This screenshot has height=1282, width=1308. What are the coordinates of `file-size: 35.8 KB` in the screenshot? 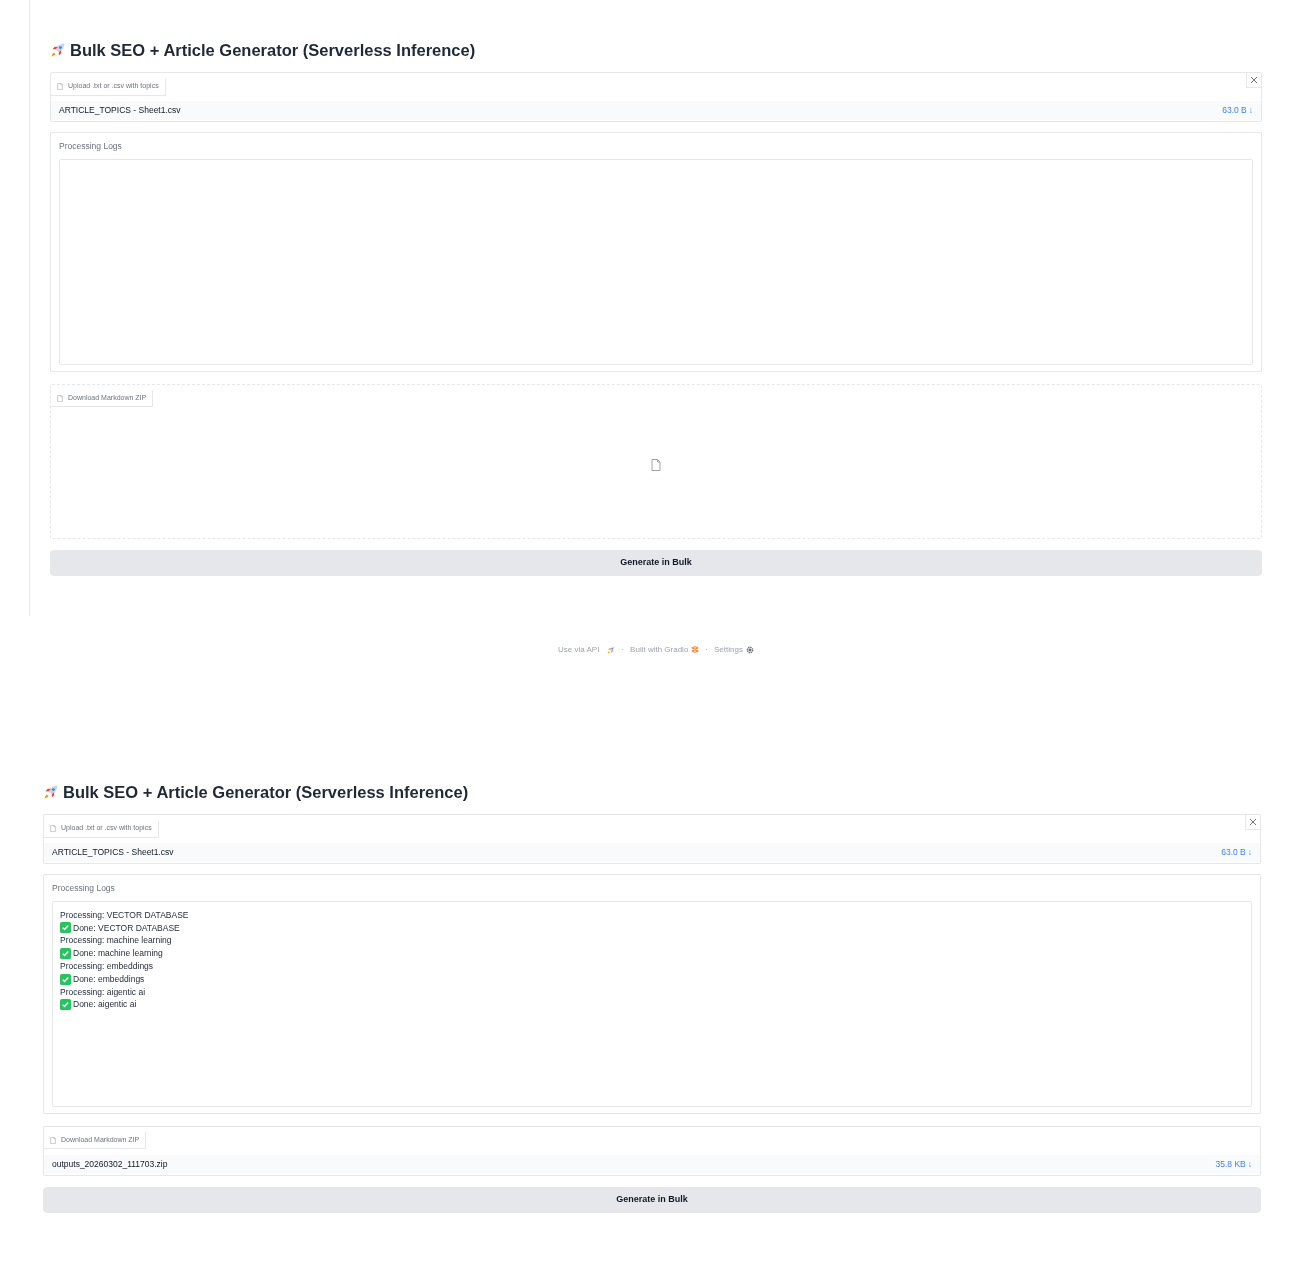 It's located at (1230, 1164).